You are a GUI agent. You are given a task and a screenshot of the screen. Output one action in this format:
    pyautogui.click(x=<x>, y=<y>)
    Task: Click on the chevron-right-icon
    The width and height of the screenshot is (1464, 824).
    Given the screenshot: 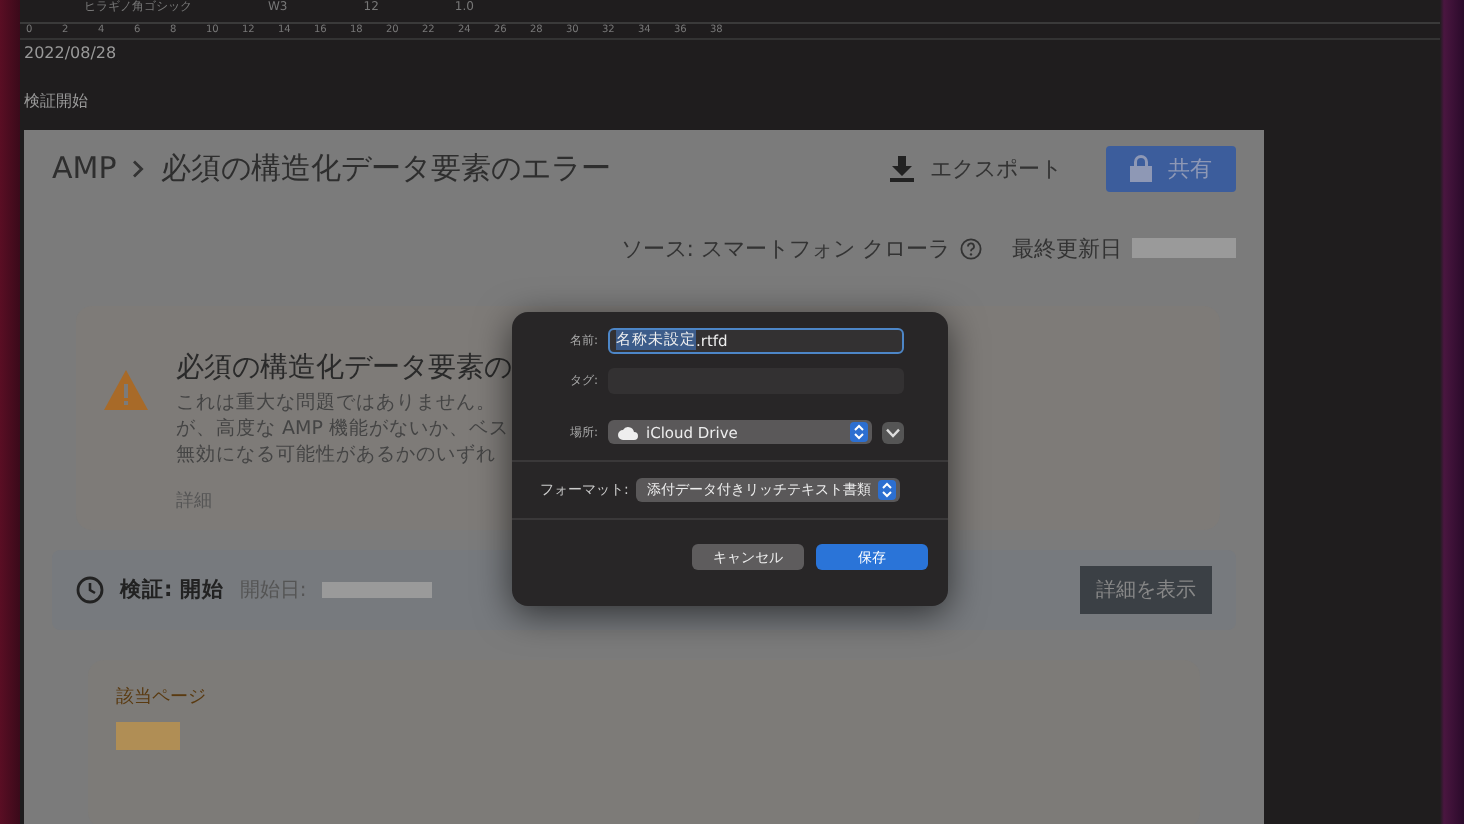 What is the action you would take?
    pyautogui.click(x=138, y=168)
    